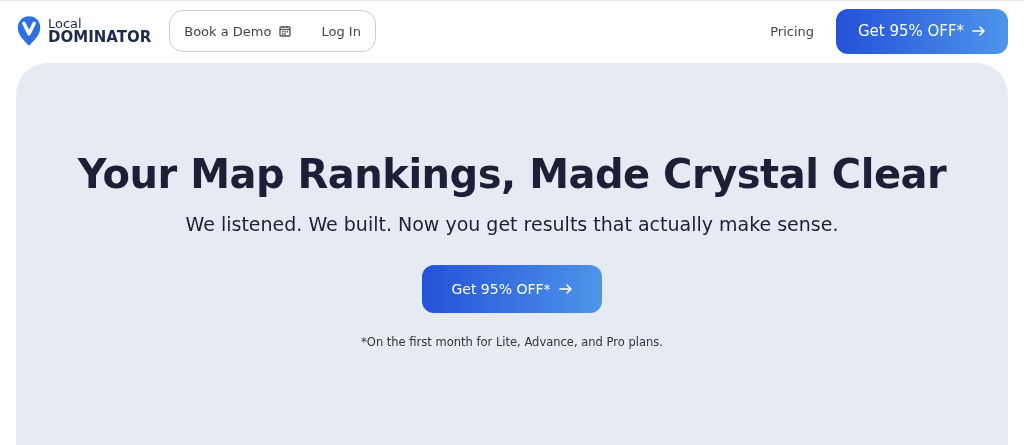 This screenshot has height=445, width=1024. Describe the element at coordinates (512, 224) in the screenshot. I see `hero-subtitle: We listened. We built. Now you get results that actually make sense.` at that location.